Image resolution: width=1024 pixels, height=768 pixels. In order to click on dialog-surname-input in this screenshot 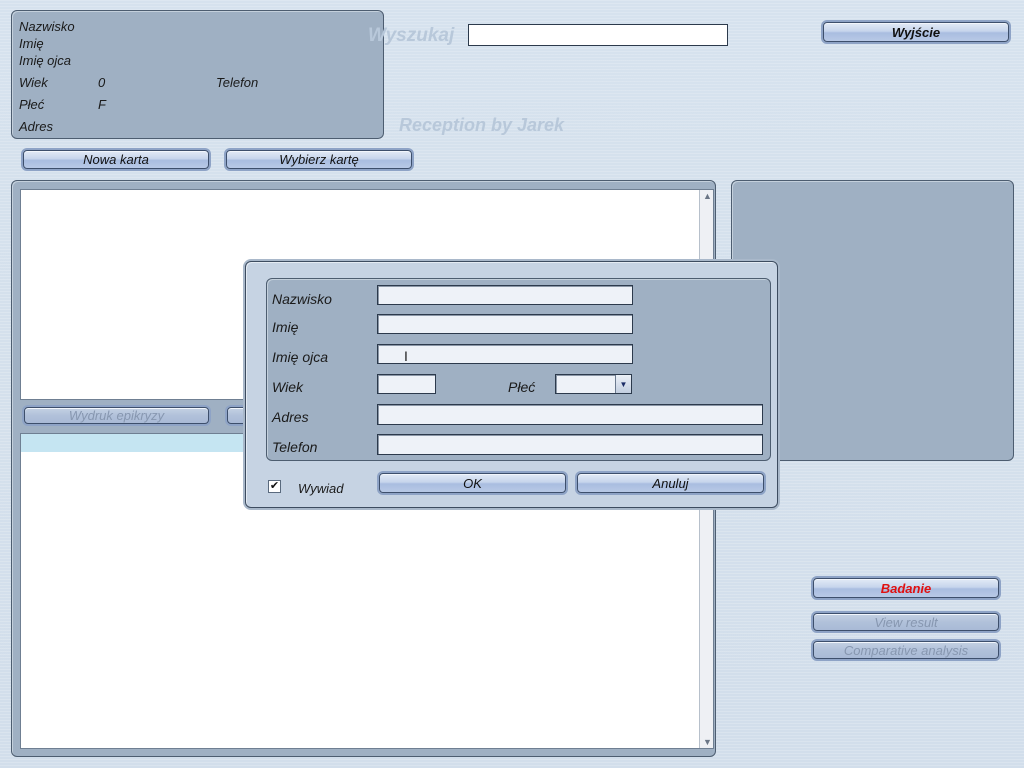, I will do `click(505, 295)`.